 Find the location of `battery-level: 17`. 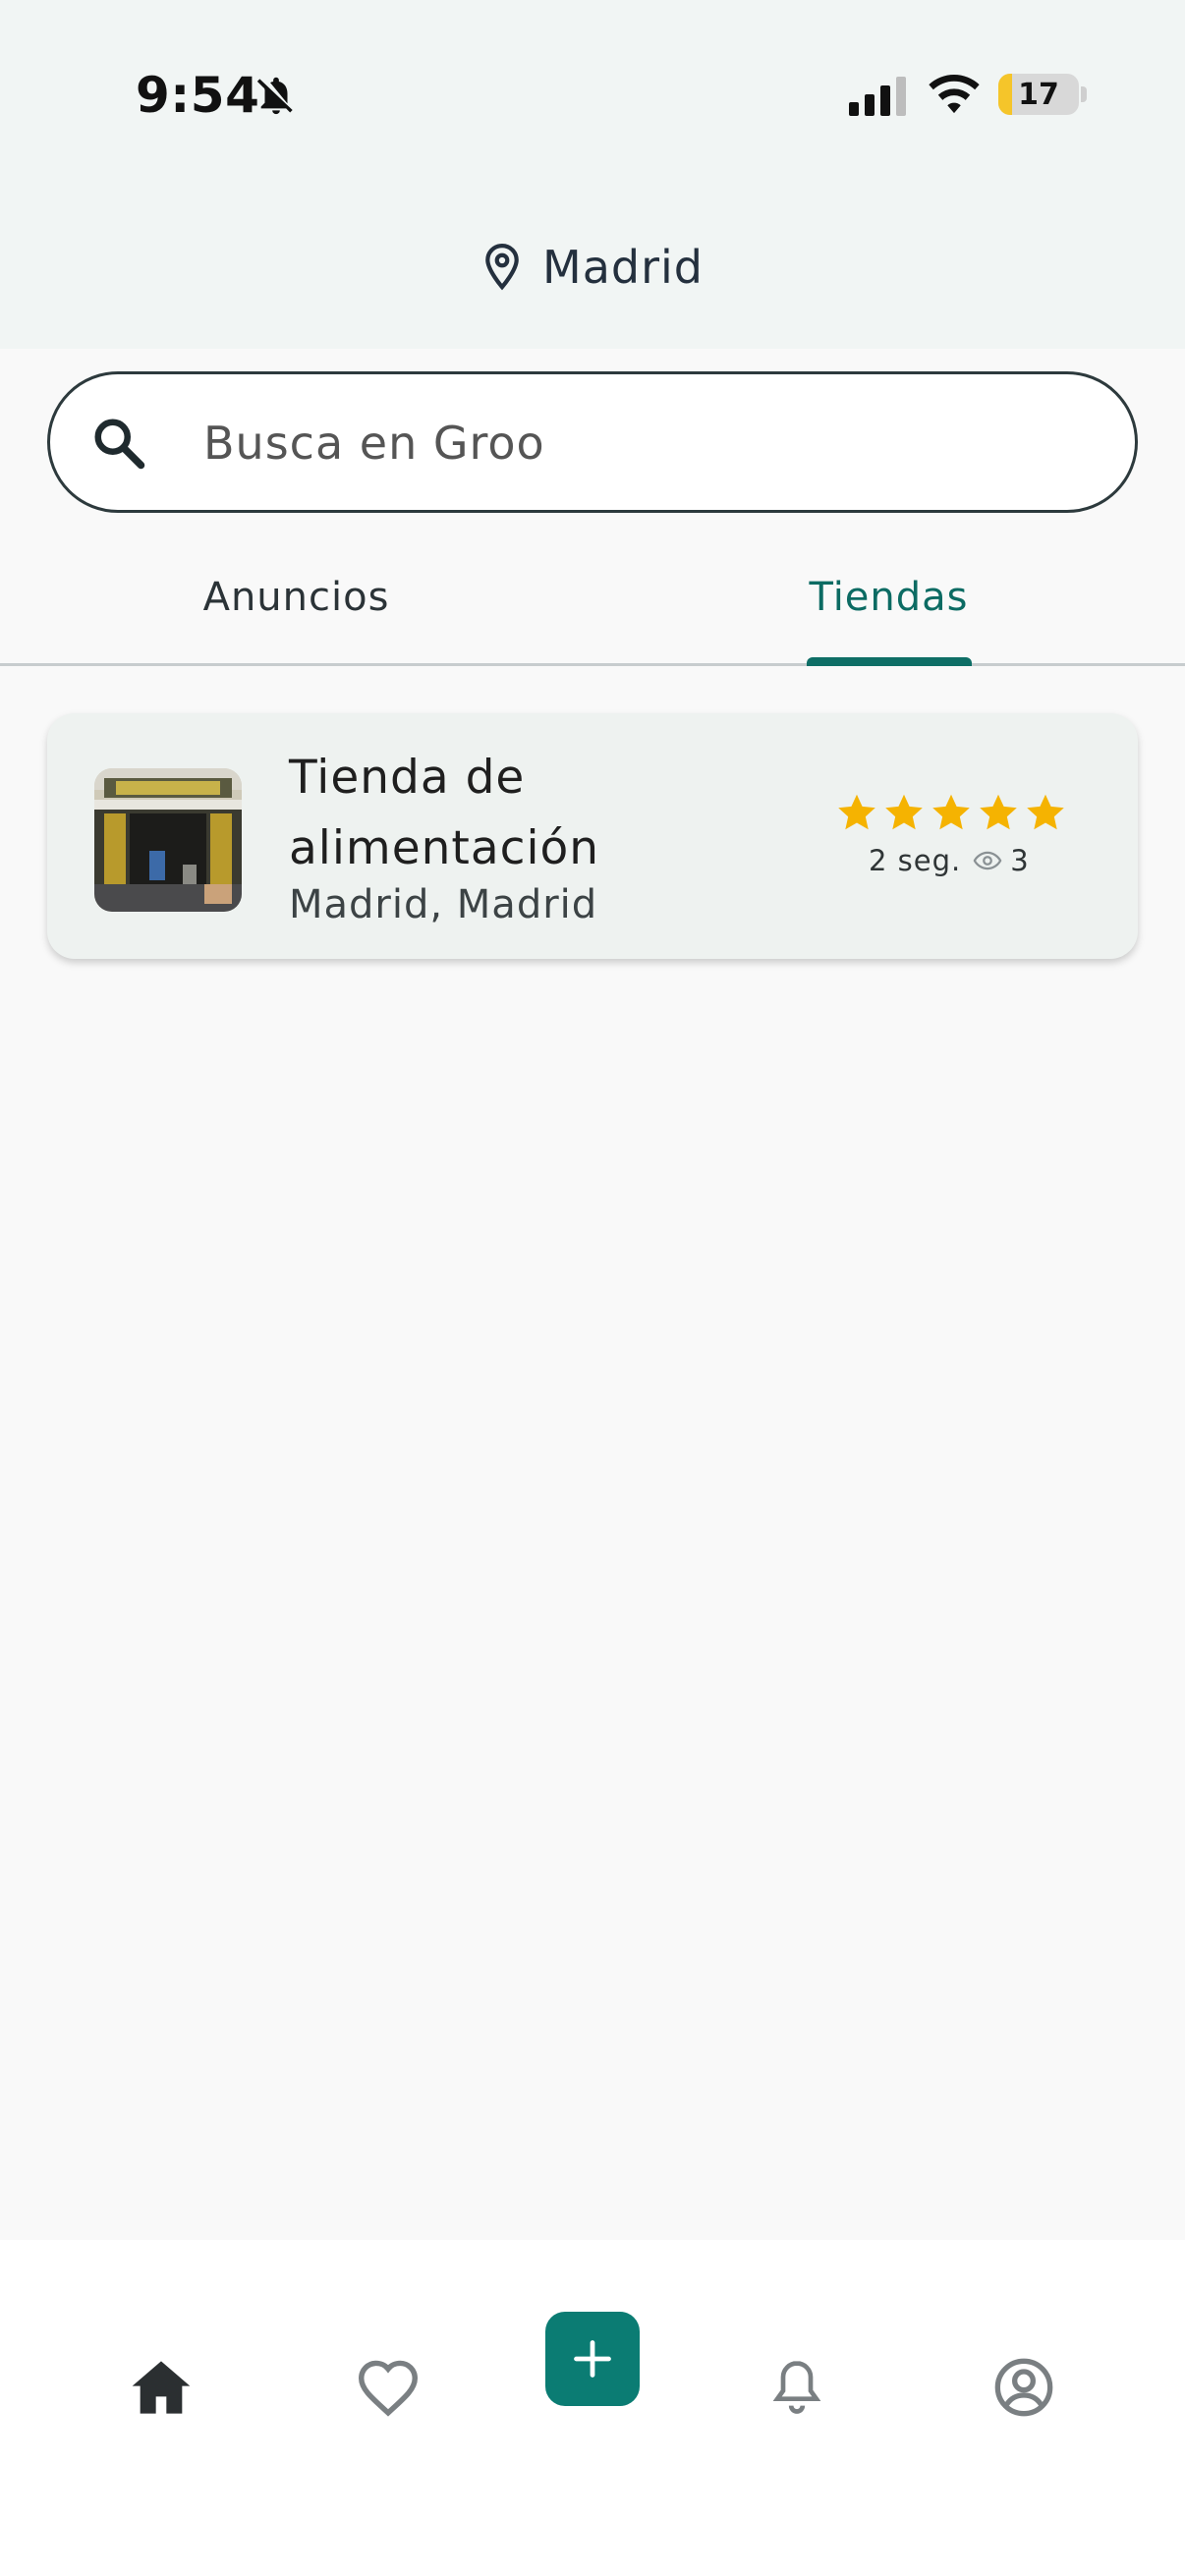

battery-level: 17 is located at coordinates (1038, 94).